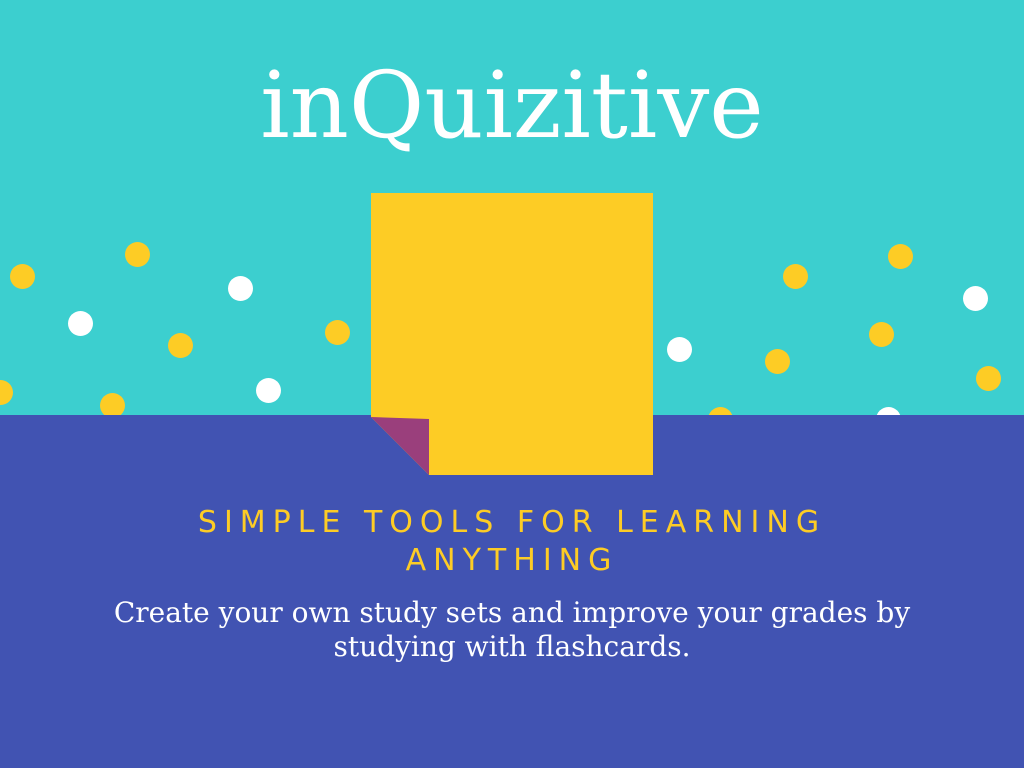 The width and height of the screenshot is (1024, 768). What do you see at coordinates (512, 334) in the screenshot?
I see `sticky-note-icon` at bounding box center [512, 334].